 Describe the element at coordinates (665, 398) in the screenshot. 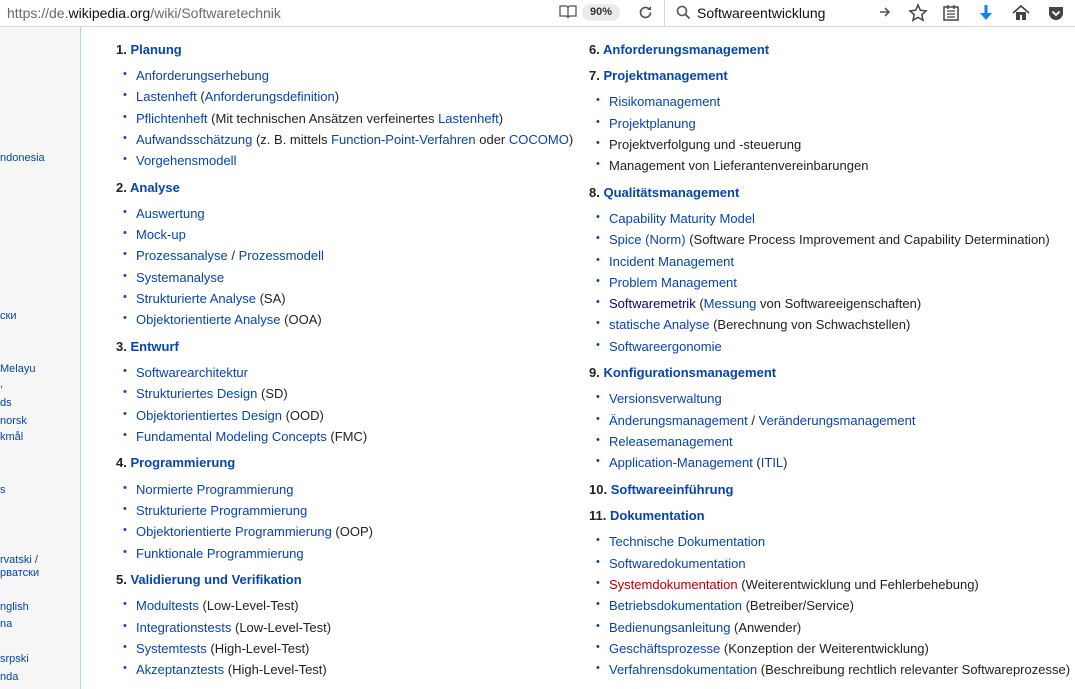

I see `link: Versionsverwaltung` at that location.